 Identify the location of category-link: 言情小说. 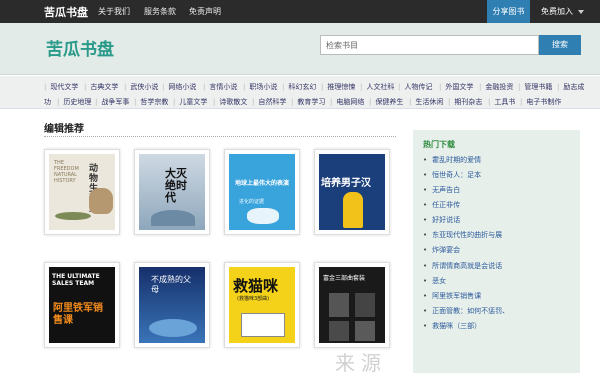
(220, 87).